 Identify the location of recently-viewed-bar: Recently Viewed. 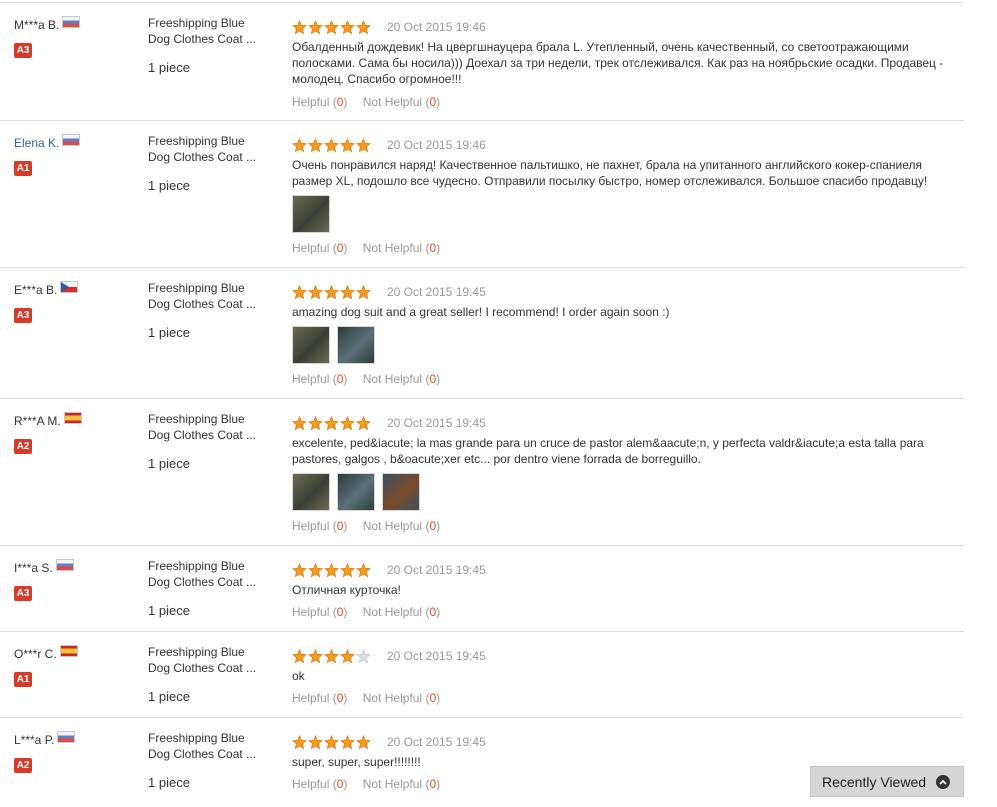
(887, 781).